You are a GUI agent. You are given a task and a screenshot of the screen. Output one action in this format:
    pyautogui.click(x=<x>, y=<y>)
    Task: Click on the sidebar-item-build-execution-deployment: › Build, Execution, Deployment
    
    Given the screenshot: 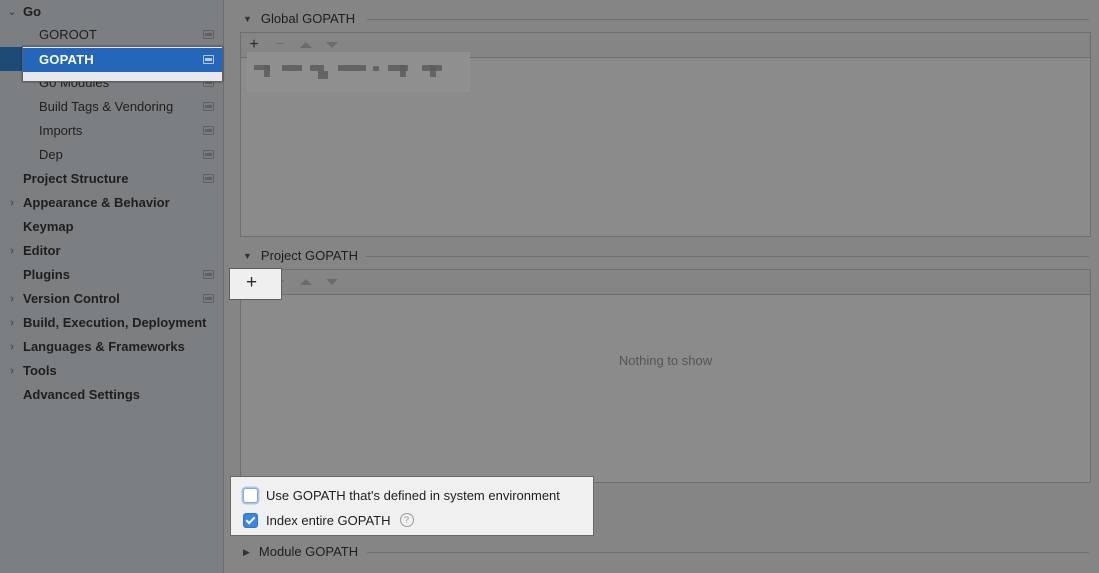 What is the action you would take?
    pyautogui.click(x=111, y=323)
    